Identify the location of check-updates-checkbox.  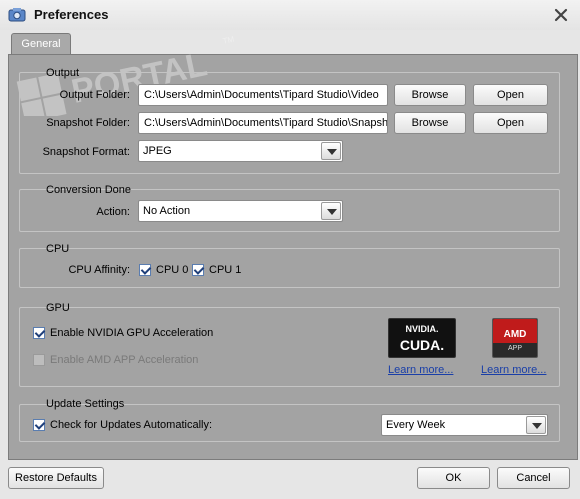
(39, 425).